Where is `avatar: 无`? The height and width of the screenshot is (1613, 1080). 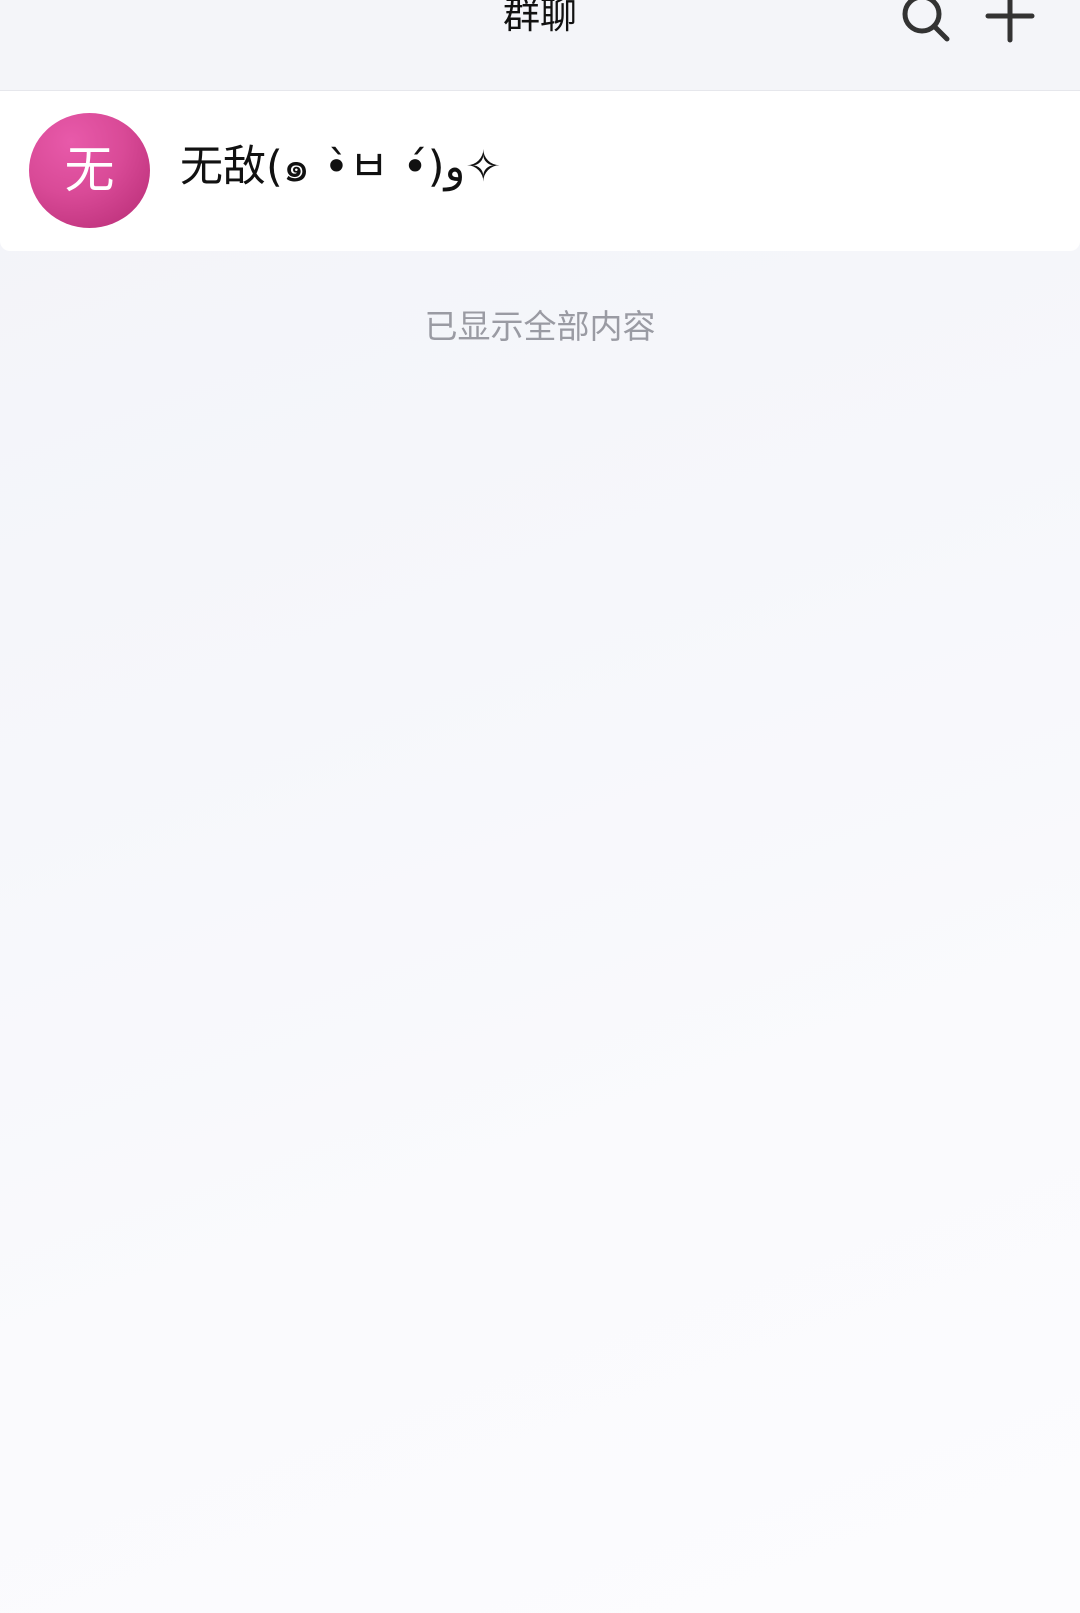 avatar: 无 is located at coordinates (89, 170).